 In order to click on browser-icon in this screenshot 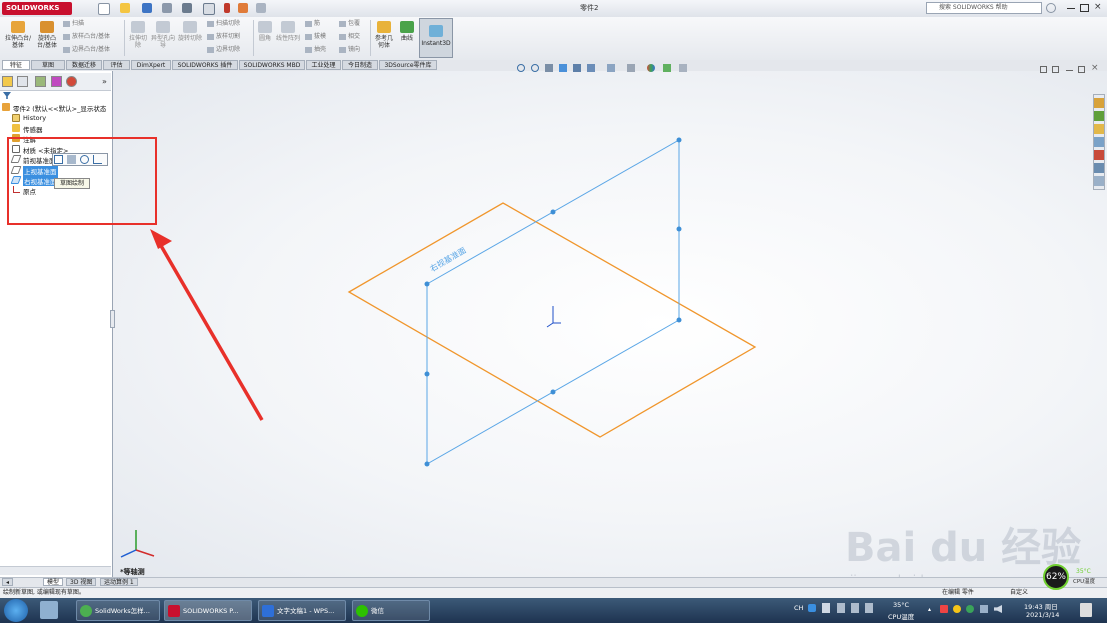, I will do `click(86, 611)`.